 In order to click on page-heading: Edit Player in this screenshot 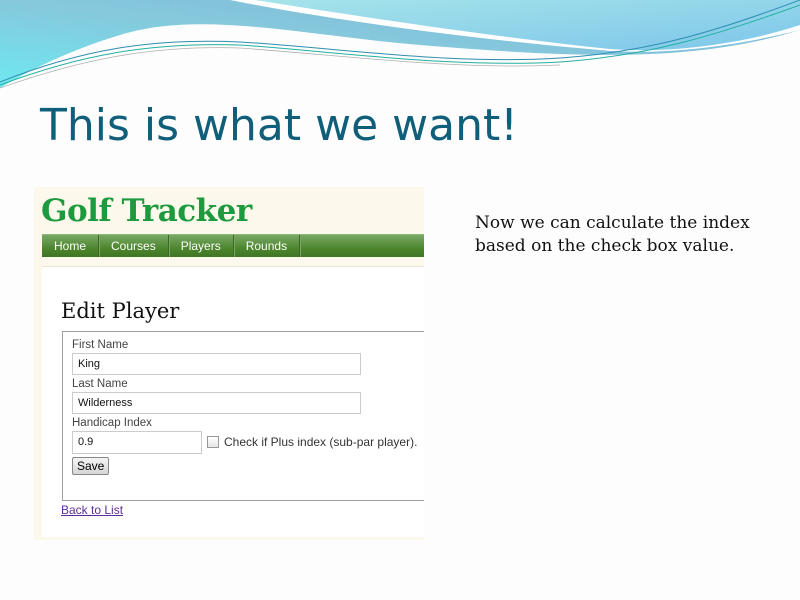, I will do `click(120, 311)`.